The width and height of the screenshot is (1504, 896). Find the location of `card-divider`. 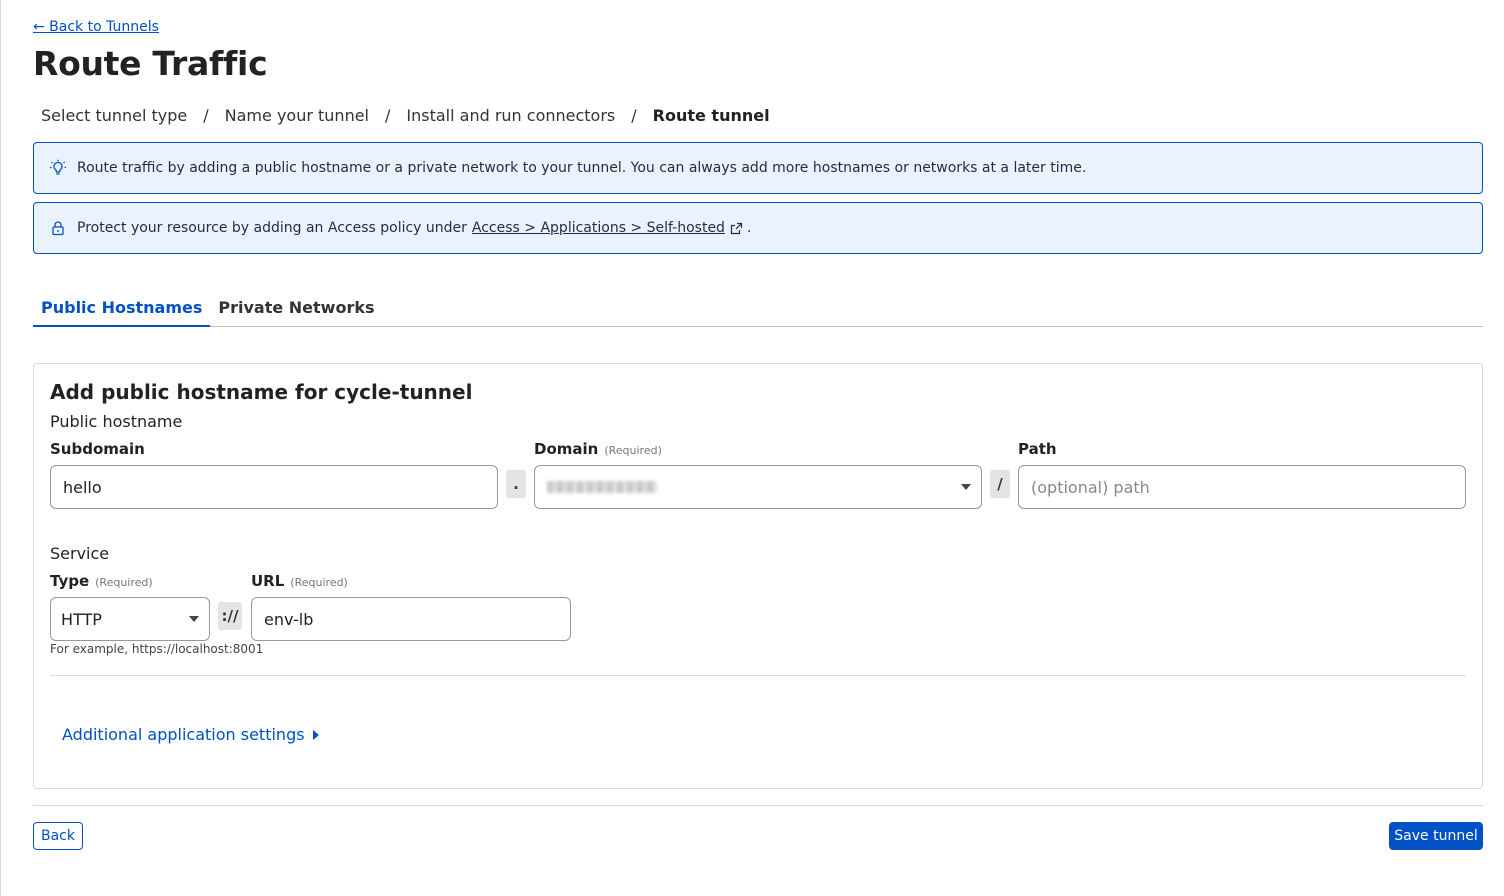

card-divider is located at coordinates (758, 675).